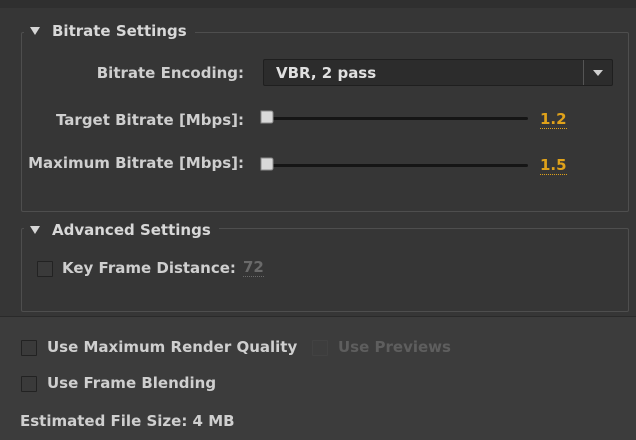 This screenshot has width=636, height=440. What do you see at coordinates (119, 31) in the screenshot?
I see `bitrate-settings-title: Bitrate Settings` at bounding box center [119, 31].